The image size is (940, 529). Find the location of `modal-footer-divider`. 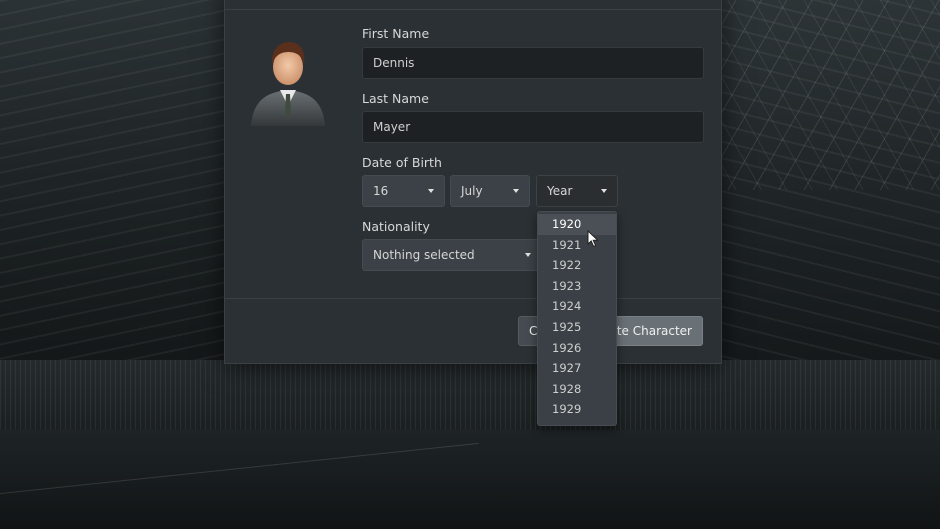

modal-footer-divider is located at coordinates (473, 298).